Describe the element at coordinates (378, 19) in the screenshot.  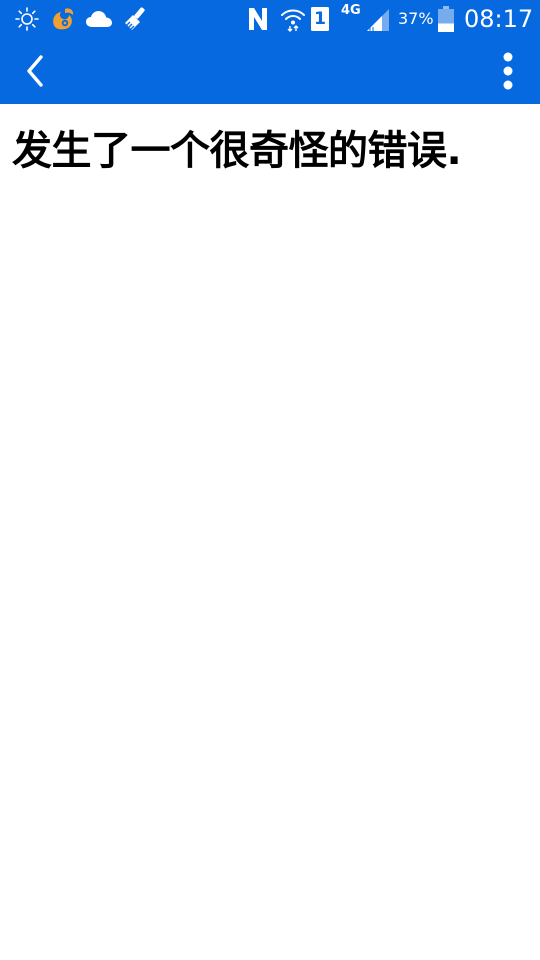
I see `signal-icon` at that location.